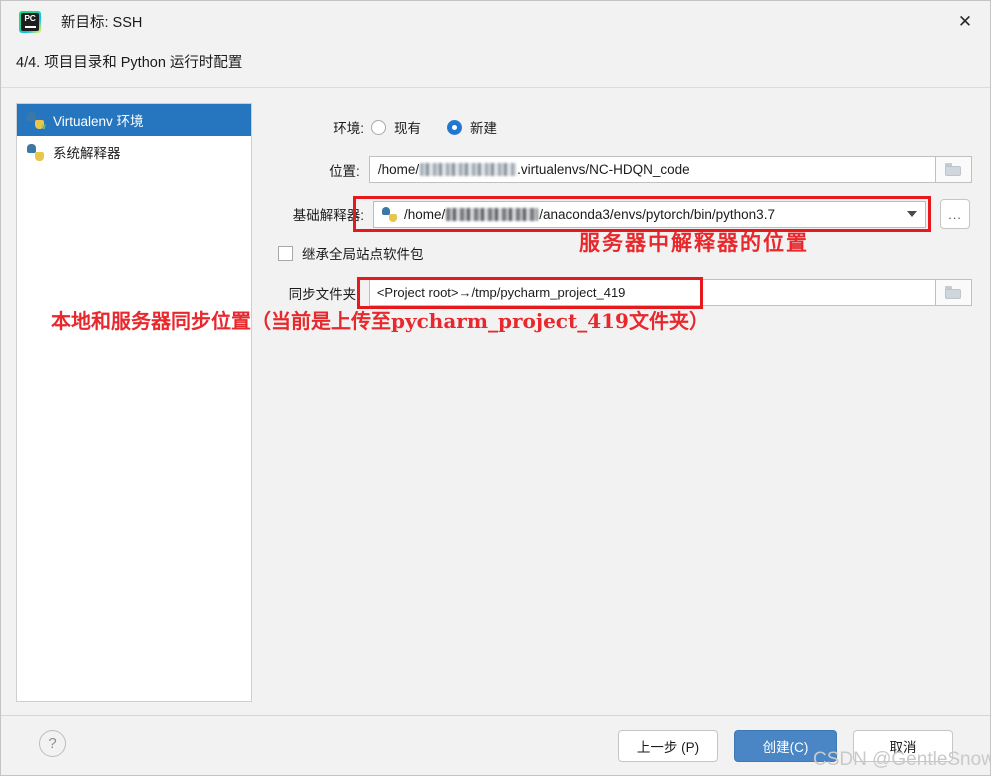 The width and height of the screenshot is (991, 776). Describe the element at coordinates (657, 214) in the screenshot. I see `base-interpreter-value-suffix: /anaconda3/envs/pytorch/bin/python3.7` at that location.